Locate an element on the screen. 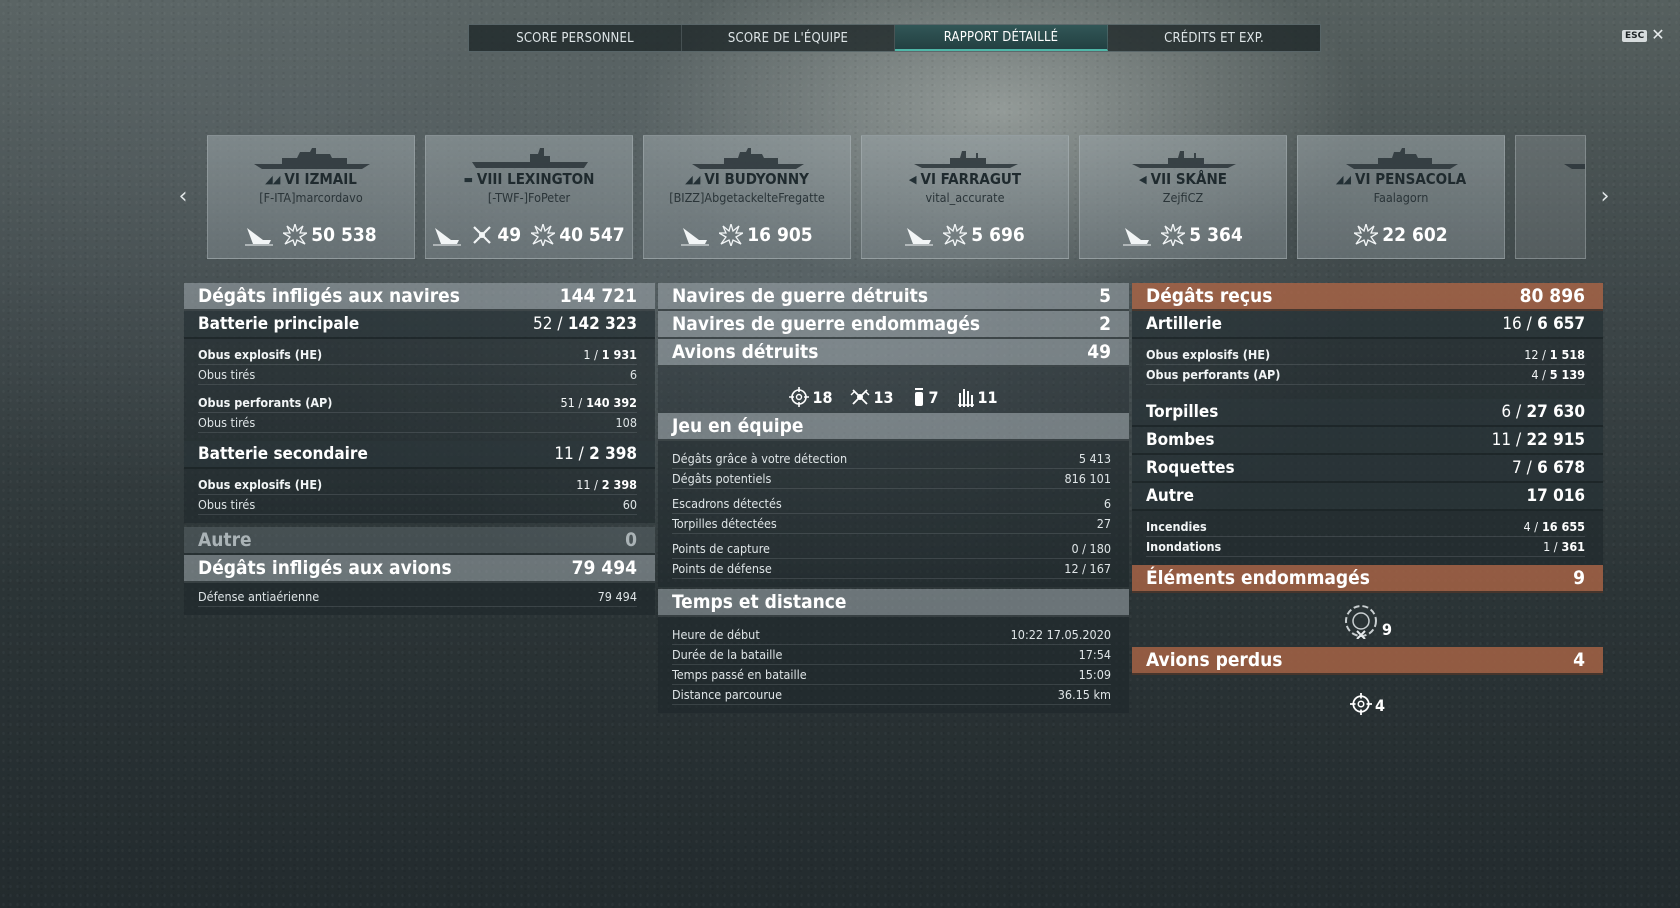  planes-lost-label: Avions perdus is located at coordinates (1214, 660).